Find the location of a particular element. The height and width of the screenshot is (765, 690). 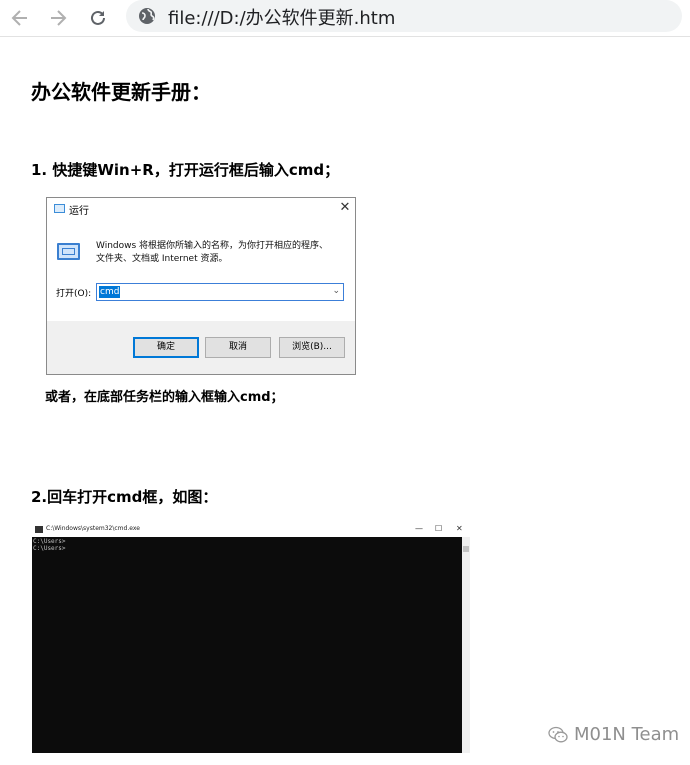

browser-toolbar: file:///D:/办公软件更新.htm is located at coordinates (345, 18).